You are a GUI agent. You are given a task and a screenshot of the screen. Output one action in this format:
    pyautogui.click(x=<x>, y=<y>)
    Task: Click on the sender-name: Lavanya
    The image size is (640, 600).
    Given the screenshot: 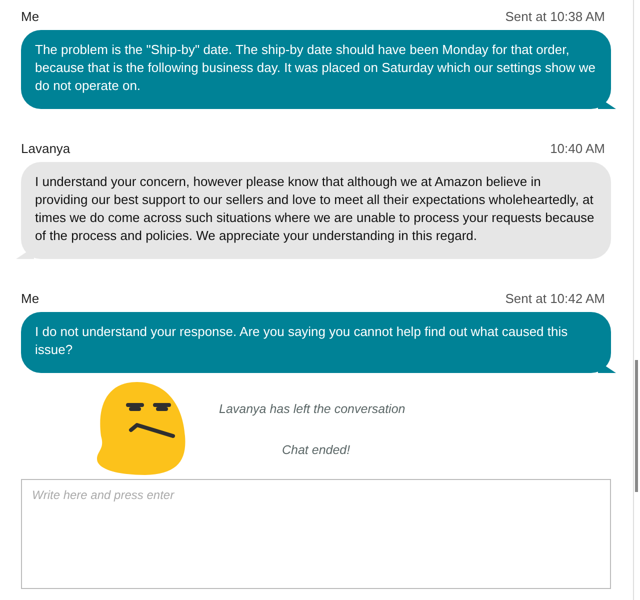 What is the action you would take?
    pyautogui.click(x=45, y=148)
    